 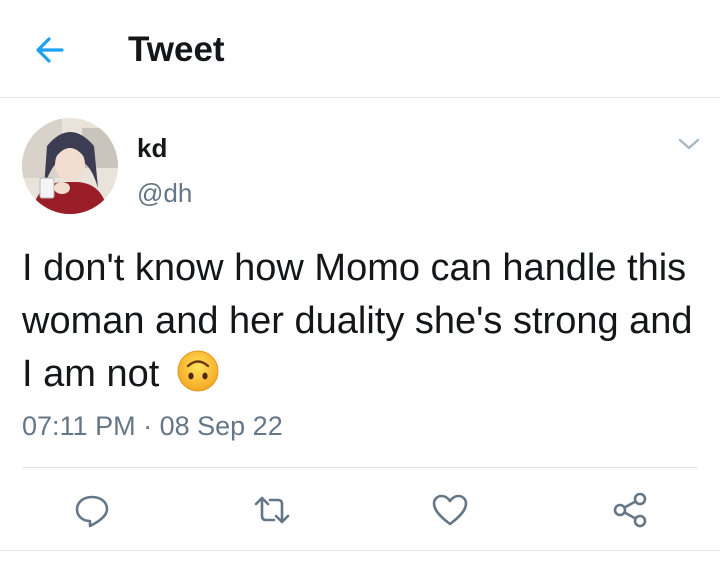 What do you see at coordinates (152, 148) in the screenshot?
I see `author-name: kd` at bounding box center [152, 148].